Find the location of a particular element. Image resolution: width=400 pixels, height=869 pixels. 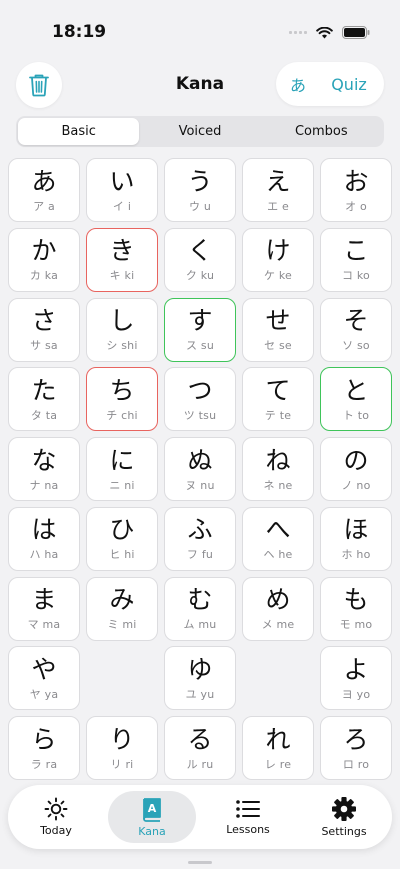

kana-reading: ホ ho is located at coordinates (356, 555).